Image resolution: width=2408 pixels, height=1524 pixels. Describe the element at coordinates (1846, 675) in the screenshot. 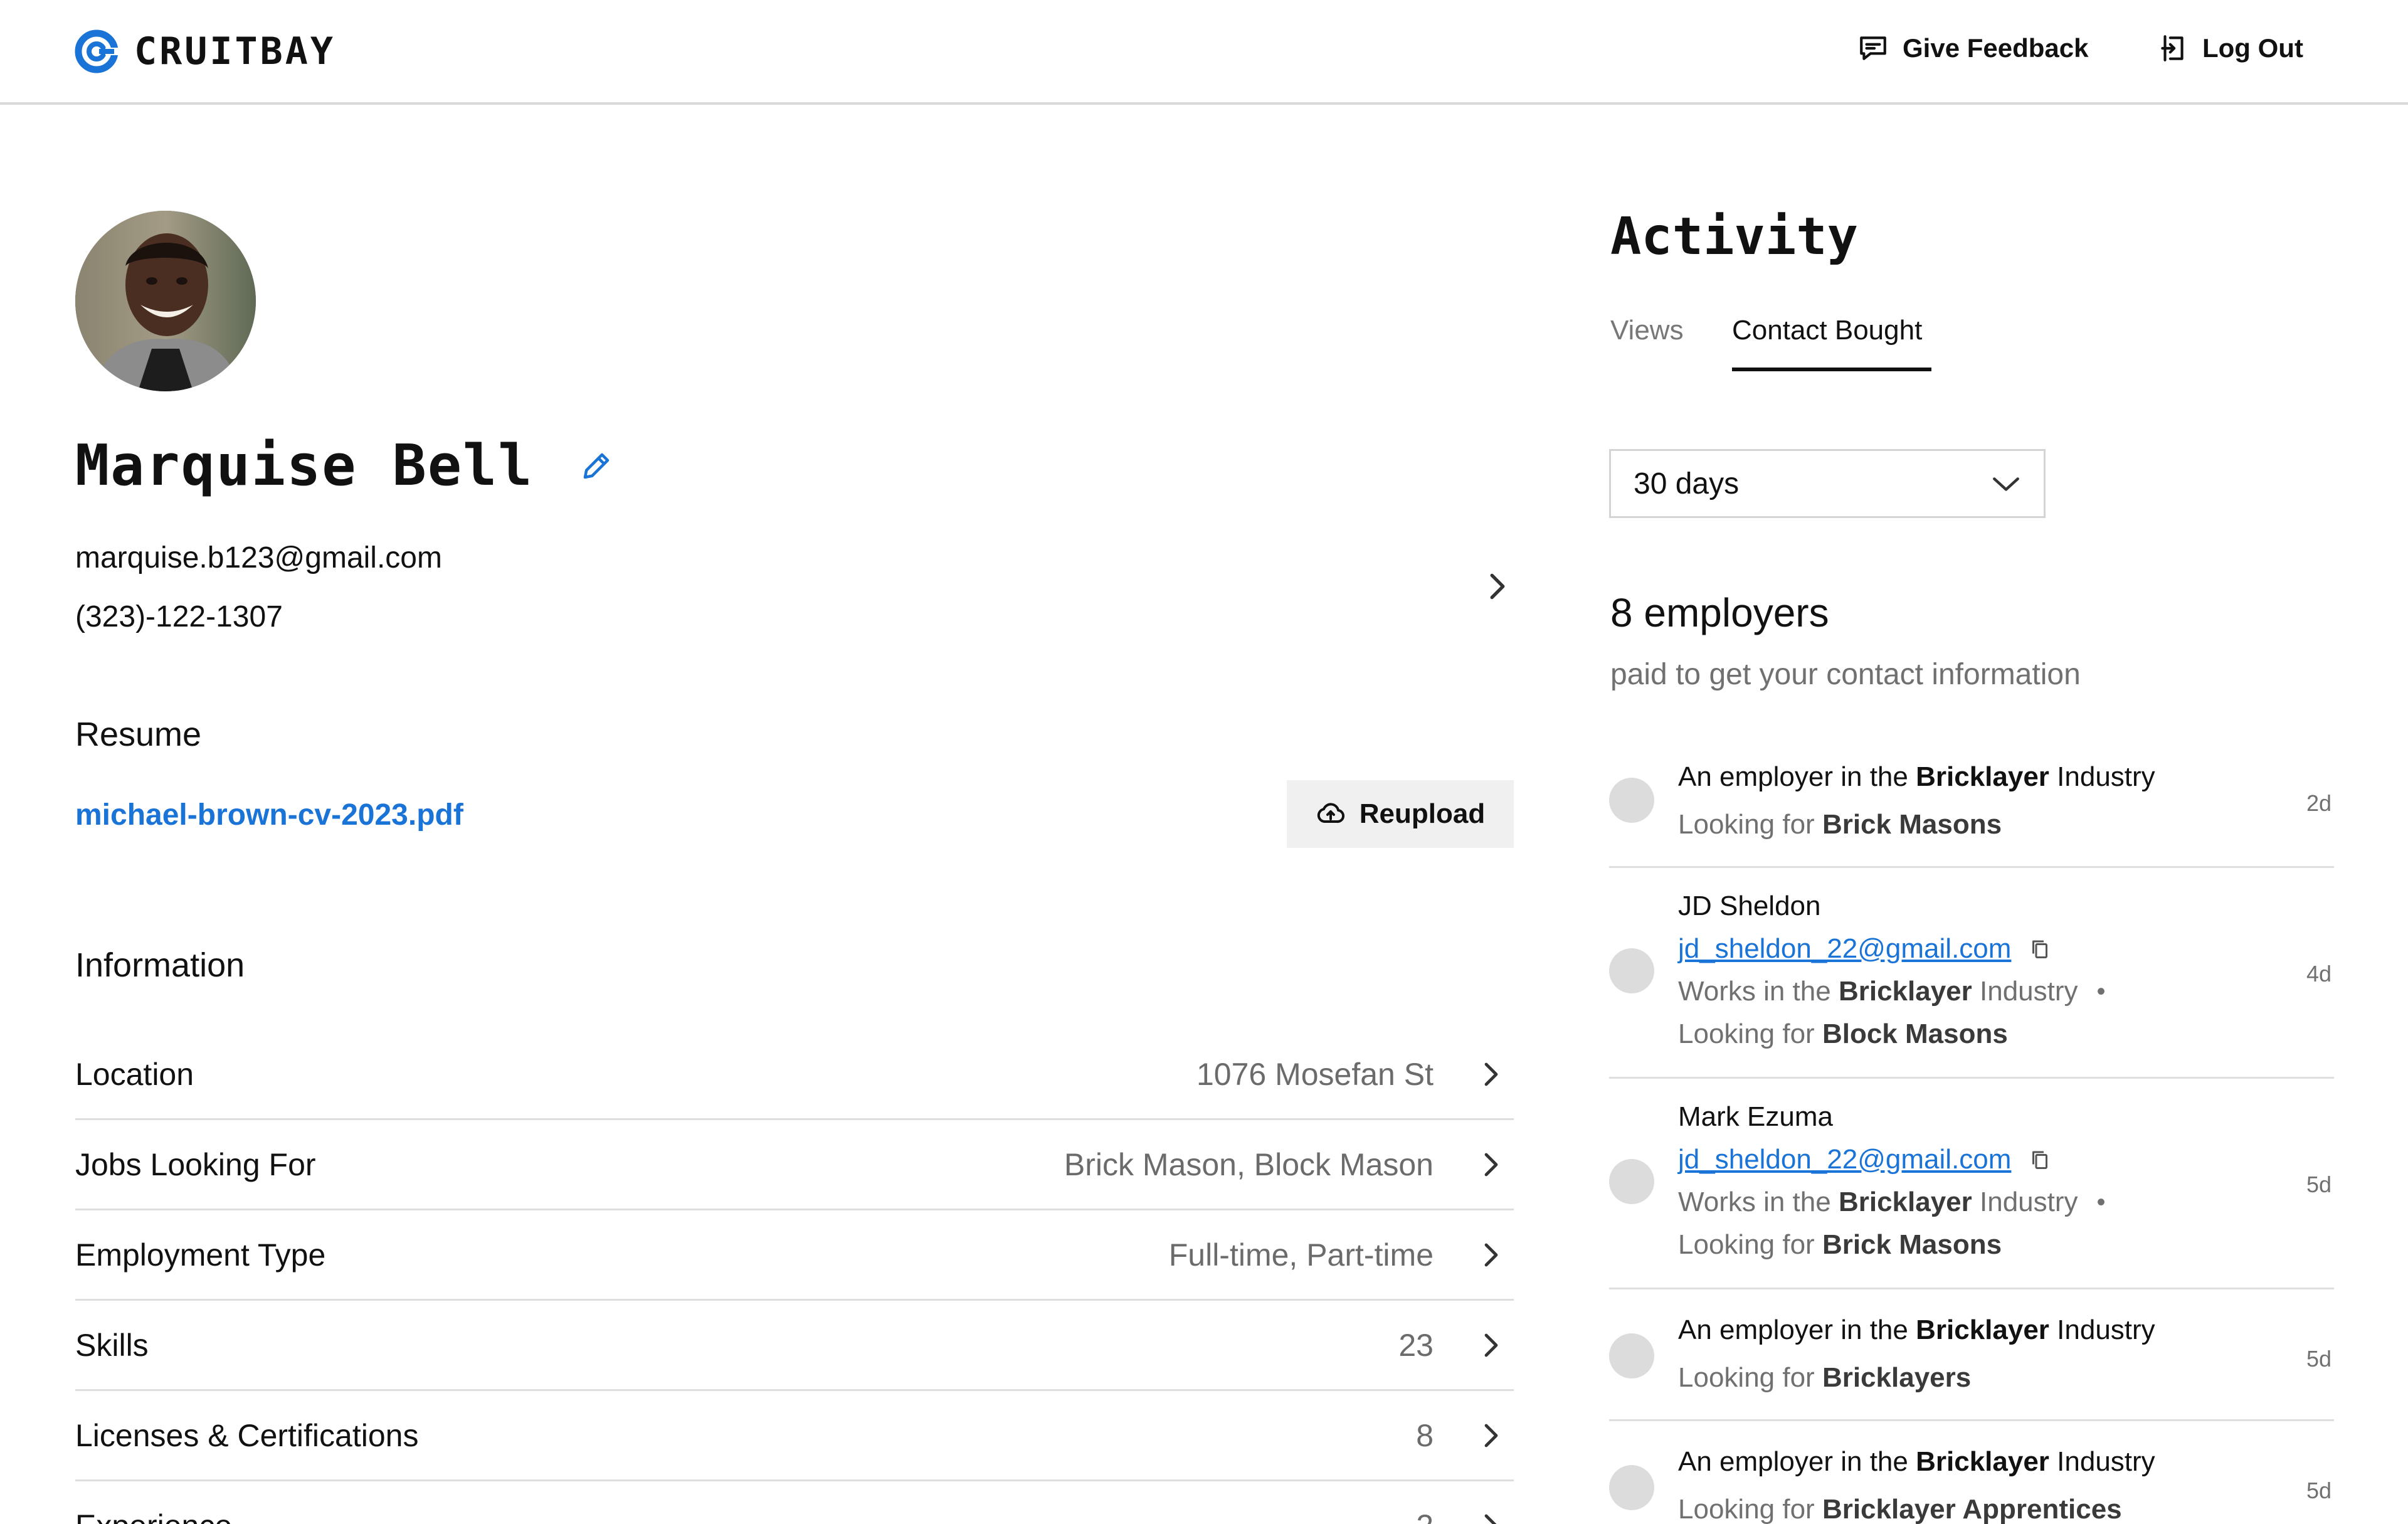

I see `employer-subtitle: paid to get your contact information` at that location.